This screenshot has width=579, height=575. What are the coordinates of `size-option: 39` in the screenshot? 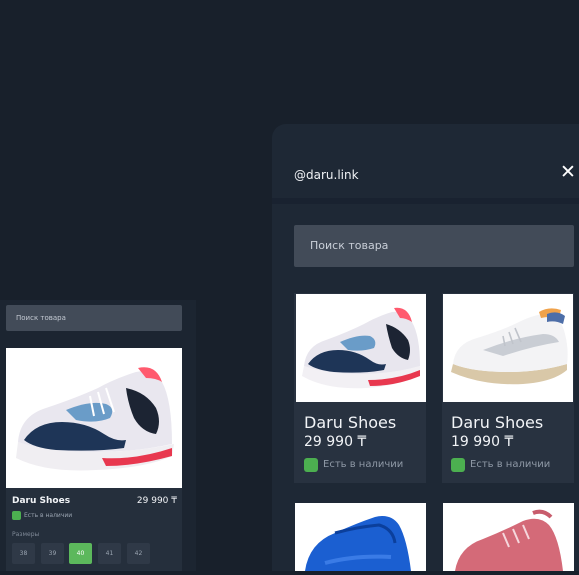 It's located at (52, 553).